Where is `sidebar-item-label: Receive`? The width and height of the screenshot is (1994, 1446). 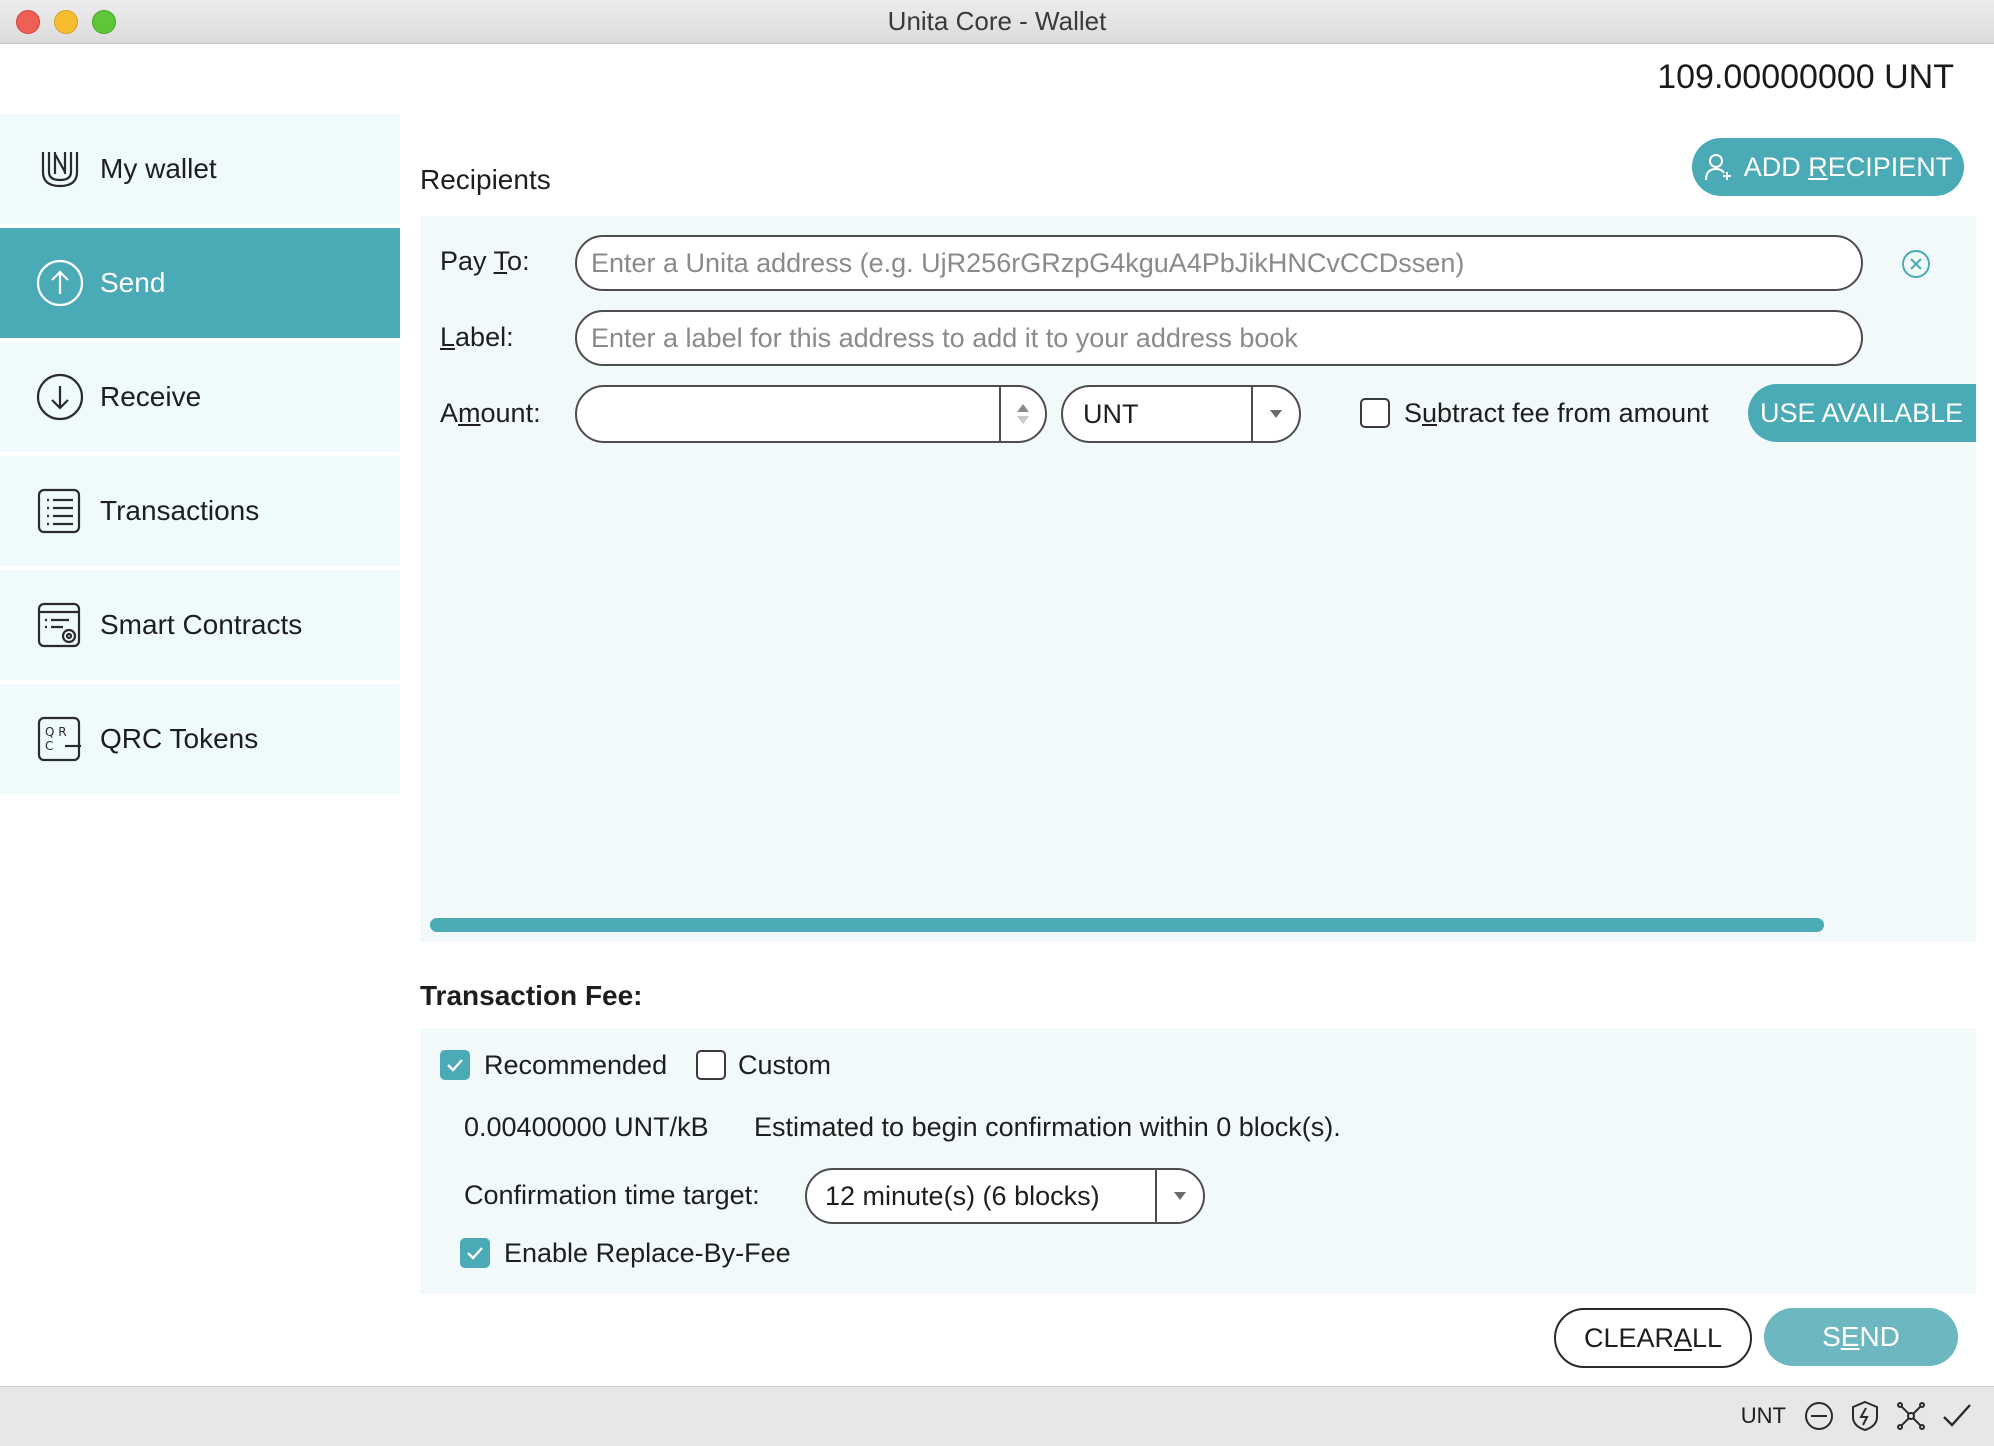
sidebar-item-label: Receive is located at coordinates (151, 396).